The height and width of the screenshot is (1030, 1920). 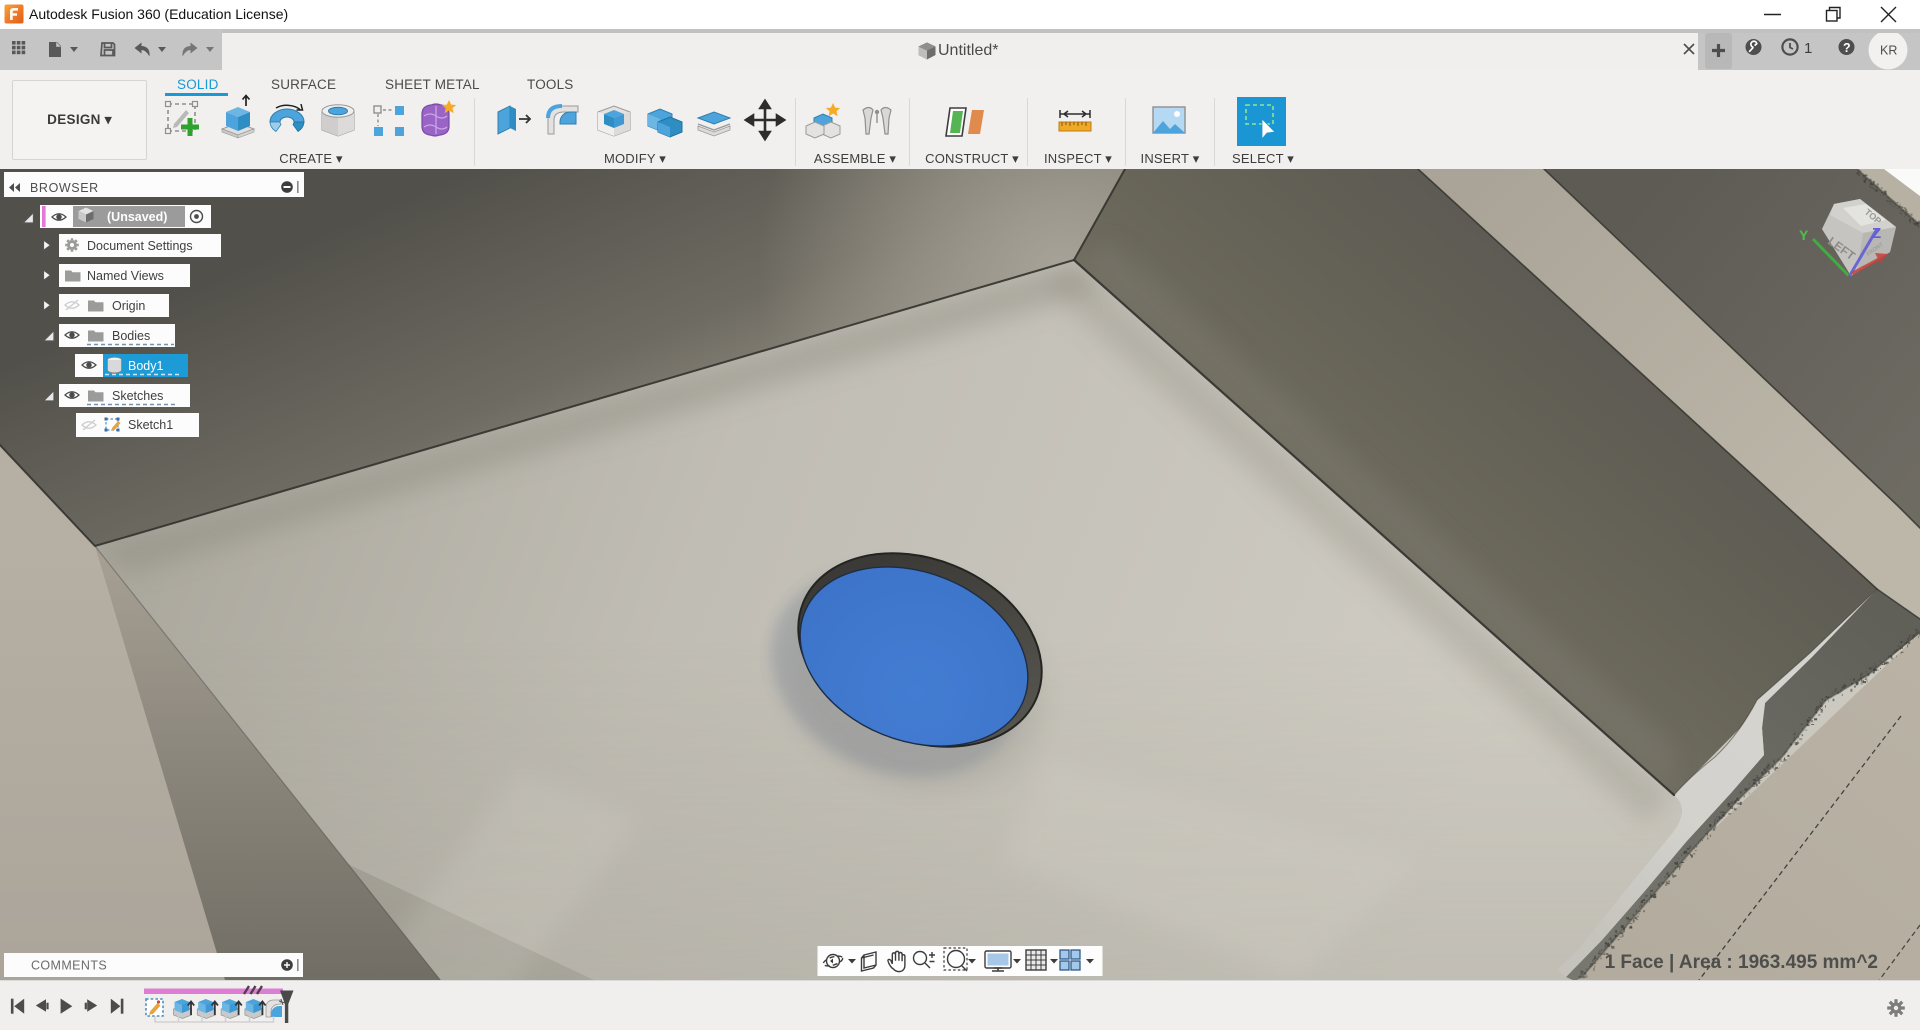 What do you see at coordinates (1741, 962) in the screenshot?
I see `svg-text: 1 Face | Area : 1963.495 mm^2` at bounding box center [1741, 962].